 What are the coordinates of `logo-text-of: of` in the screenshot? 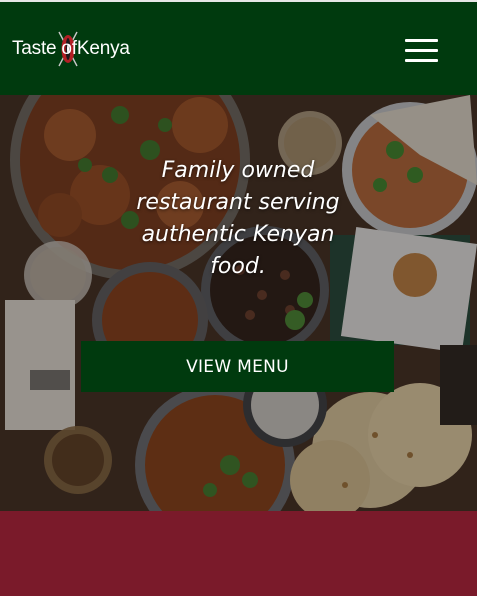 It's located at (69, 48).